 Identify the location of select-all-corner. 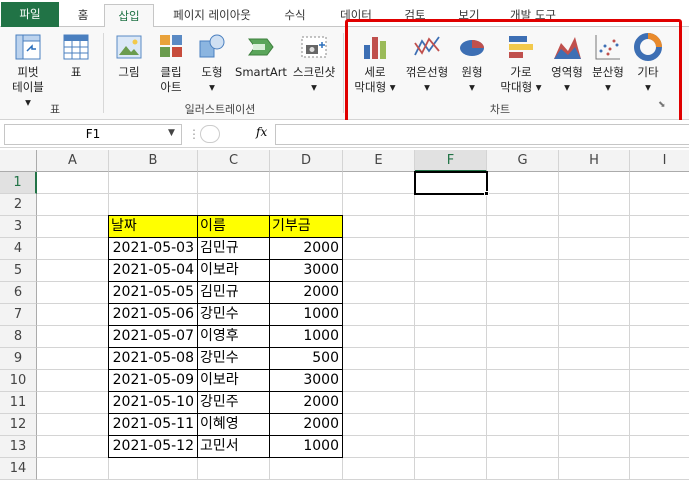
(18, 161).